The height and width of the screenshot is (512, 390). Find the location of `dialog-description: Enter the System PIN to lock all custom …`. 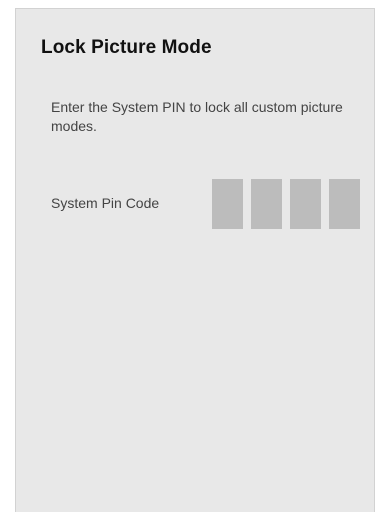

dialog-description: Enter the System PIN to lock all custom … is located at coordinates (197, 116).